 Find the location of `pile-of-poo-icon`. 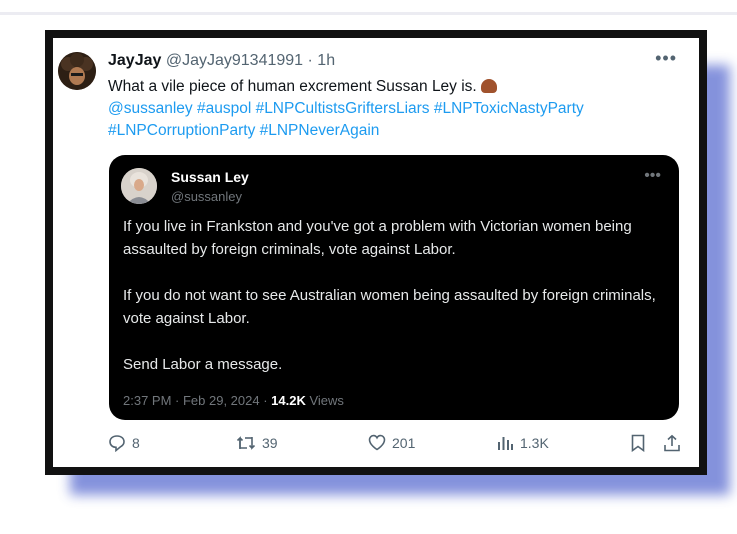

pile-of-poo-icon is located at coordinates (488, 86).